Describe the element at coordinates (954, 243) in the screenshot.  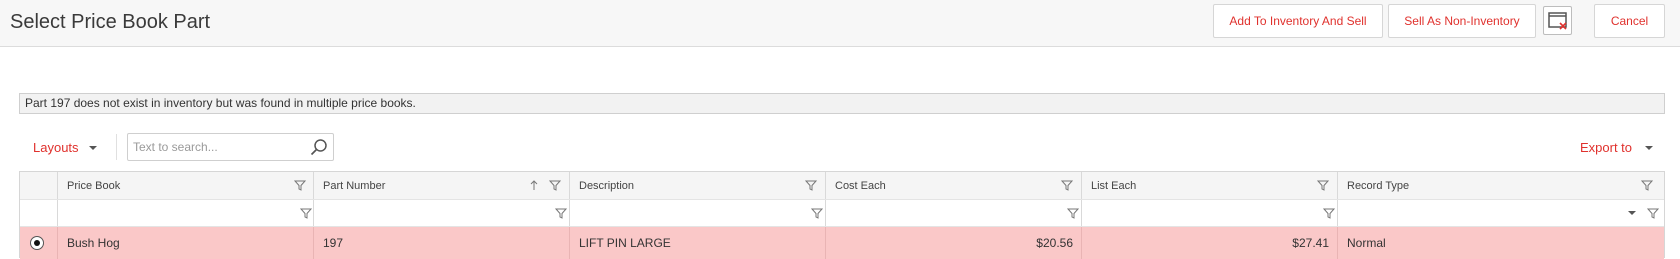
I see `cell-cost-each: $20.56` at that location.